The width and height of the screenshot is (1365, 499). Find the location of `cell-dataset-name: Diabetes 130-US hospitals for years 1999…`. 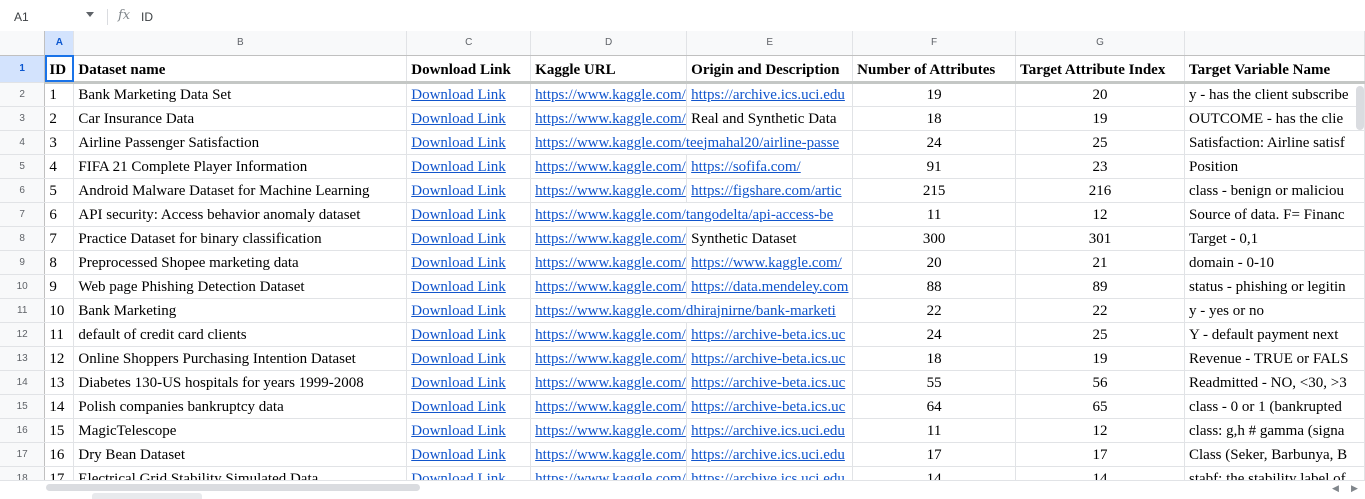

cell-dataset-name: Diabetes 130-US hospitals for years 1999… is located at coordinates (240, 382).